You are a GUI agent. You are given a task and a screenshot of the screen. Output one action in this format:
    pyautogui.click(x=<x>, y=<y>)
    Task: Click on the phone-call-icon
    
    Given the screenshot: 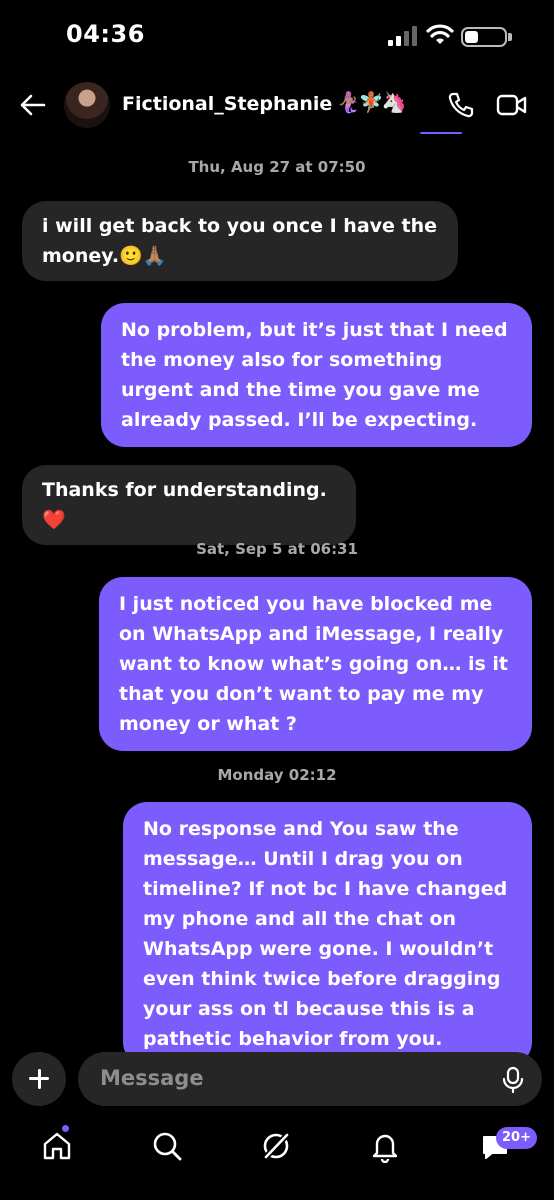 What is the action you would take?
    pyautogui.click(x=461, y=105)
    